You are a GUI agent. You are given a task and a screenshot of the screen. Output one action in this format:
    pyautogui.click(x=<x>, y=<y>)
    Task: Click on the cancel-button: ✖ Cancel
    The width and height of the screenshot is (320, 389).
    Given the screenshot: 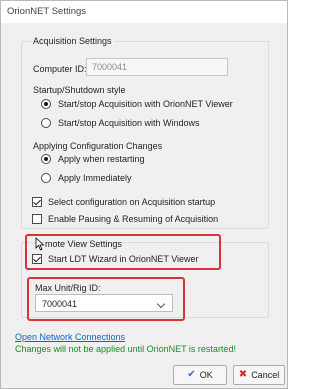 What is the action you would take?
    pyautogui.click(x=259, y=375)
    